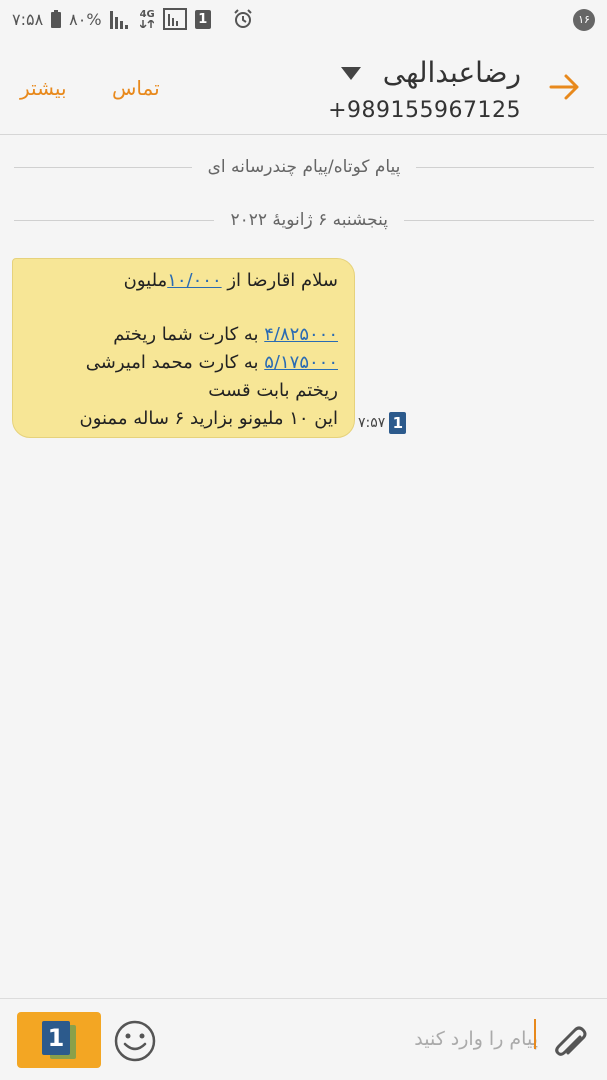 The height and width of the screenshot is (1080, 607). What do you see at coordinates (136, 88) in the screenshot?
I see `call-button: تماس` at bounding box center [136, 88].